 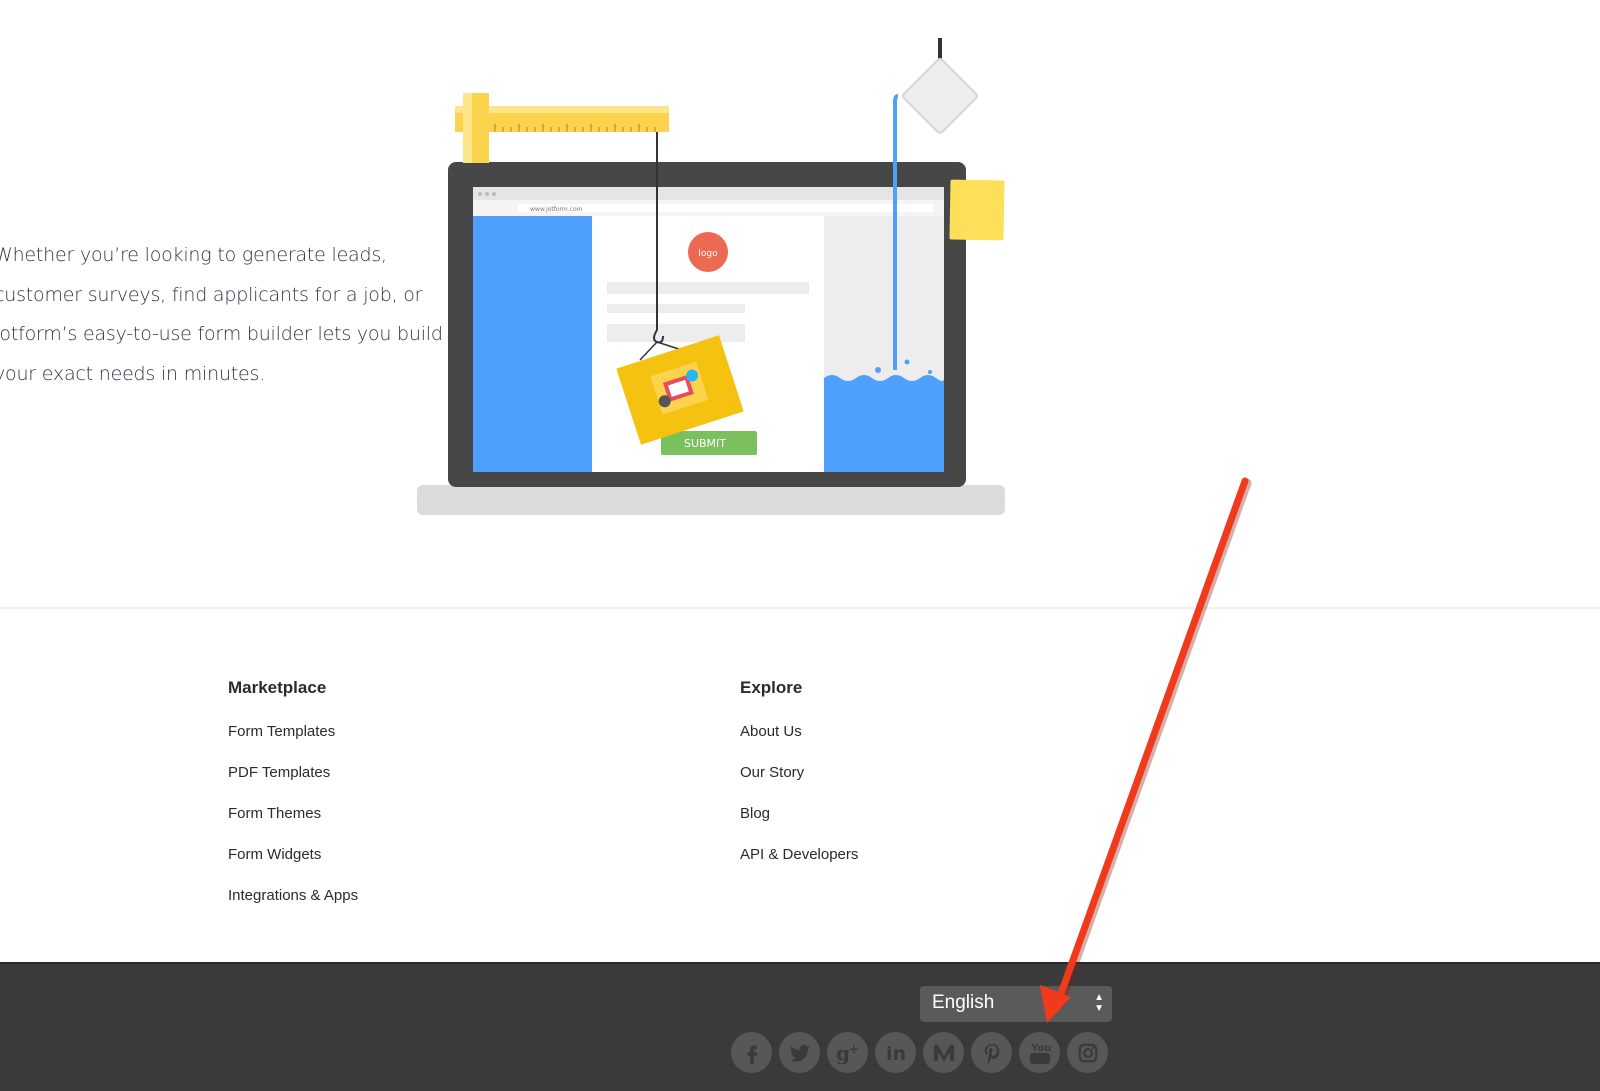 I want to click on footer-link-about-us: About Us, so click(x=799, y=732).